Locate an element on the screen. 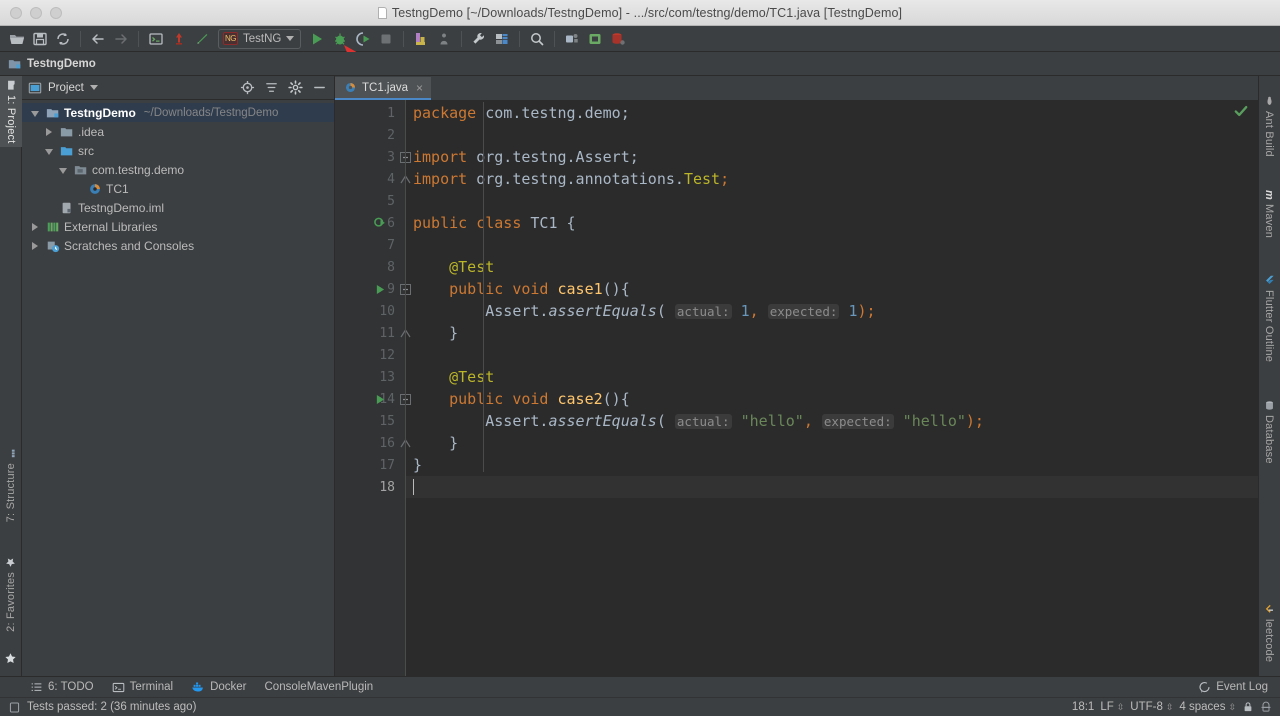  tree-item-testngdemo: TestngDemo ~/Downloads/TestngDemo is located at coordinates (178, 112).